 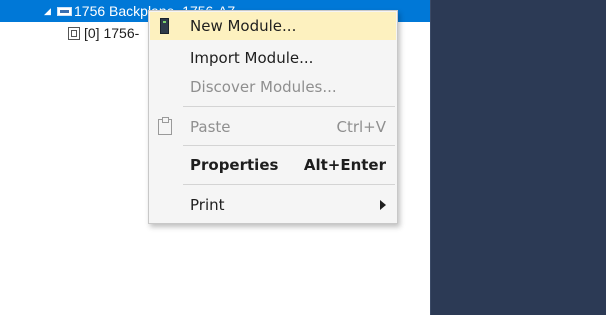 What do you see at coordinates (47, 11) in the screenshot?
I see `expand-arrow-icon: ◢` at bounding box center [47, 11].